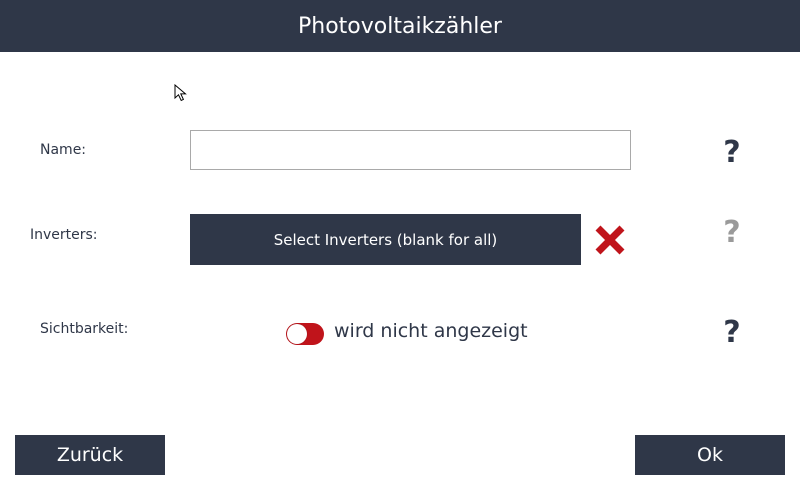 The width and height of the screenshot is (800, 480). I want to click on inverters-label: Inverters:, so click(64, 235).